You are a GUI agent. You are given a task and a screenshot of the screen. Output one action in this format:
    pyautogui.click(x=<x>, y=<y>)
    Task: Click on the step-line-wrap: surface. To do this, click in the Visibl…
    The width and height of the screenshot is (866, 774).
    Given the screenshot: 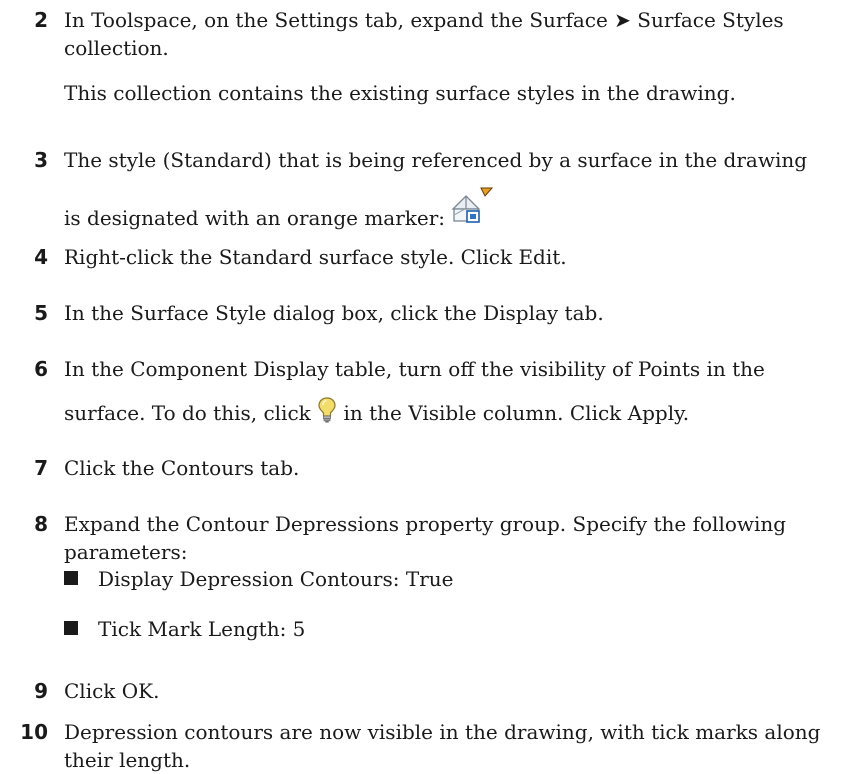 What is the action you would take?
    pyautogui.click(x=459, y=413)
    